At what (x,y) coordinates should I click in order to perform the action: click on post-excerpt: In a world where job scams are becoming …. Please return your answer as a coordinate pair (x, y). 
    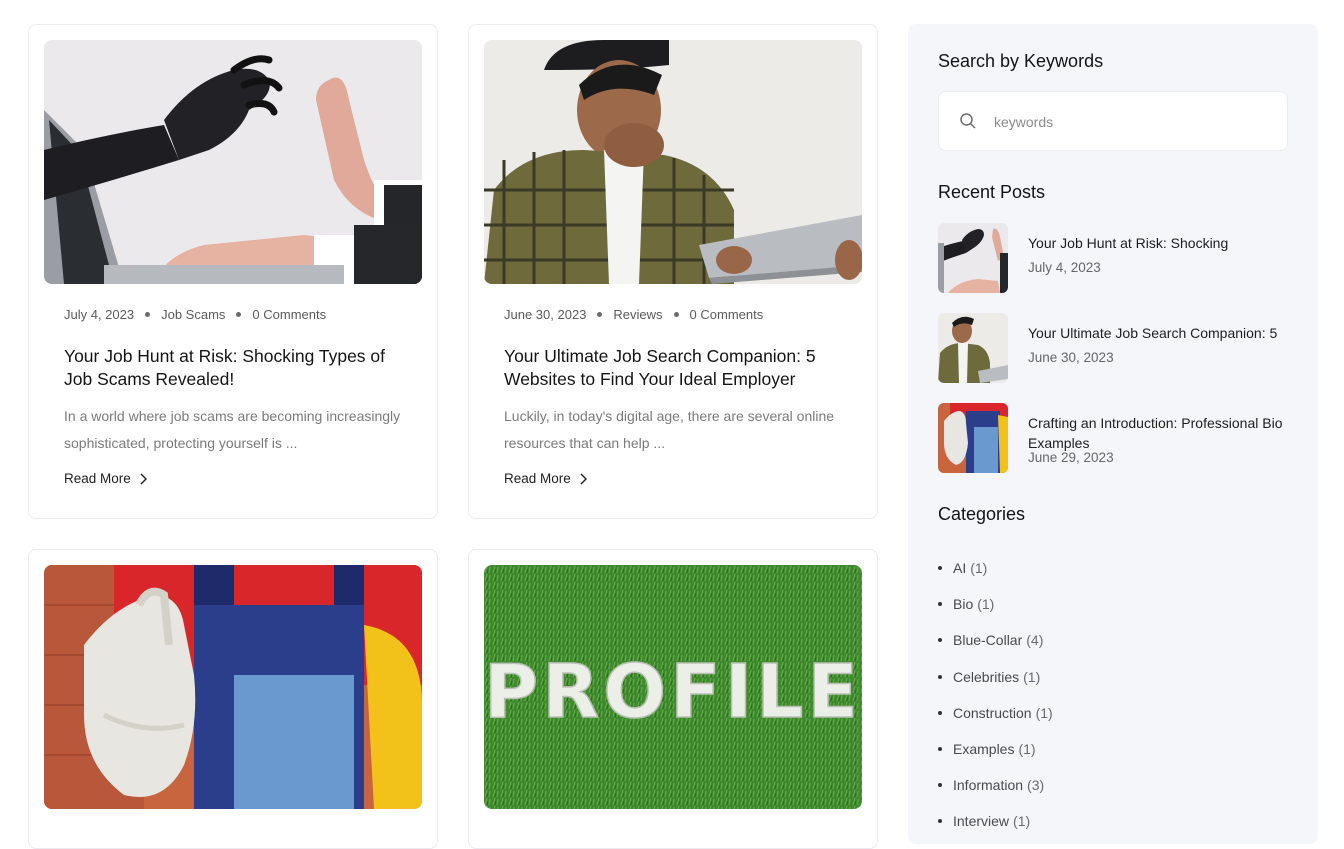
    Looking at the image, I should click on (232, 429).